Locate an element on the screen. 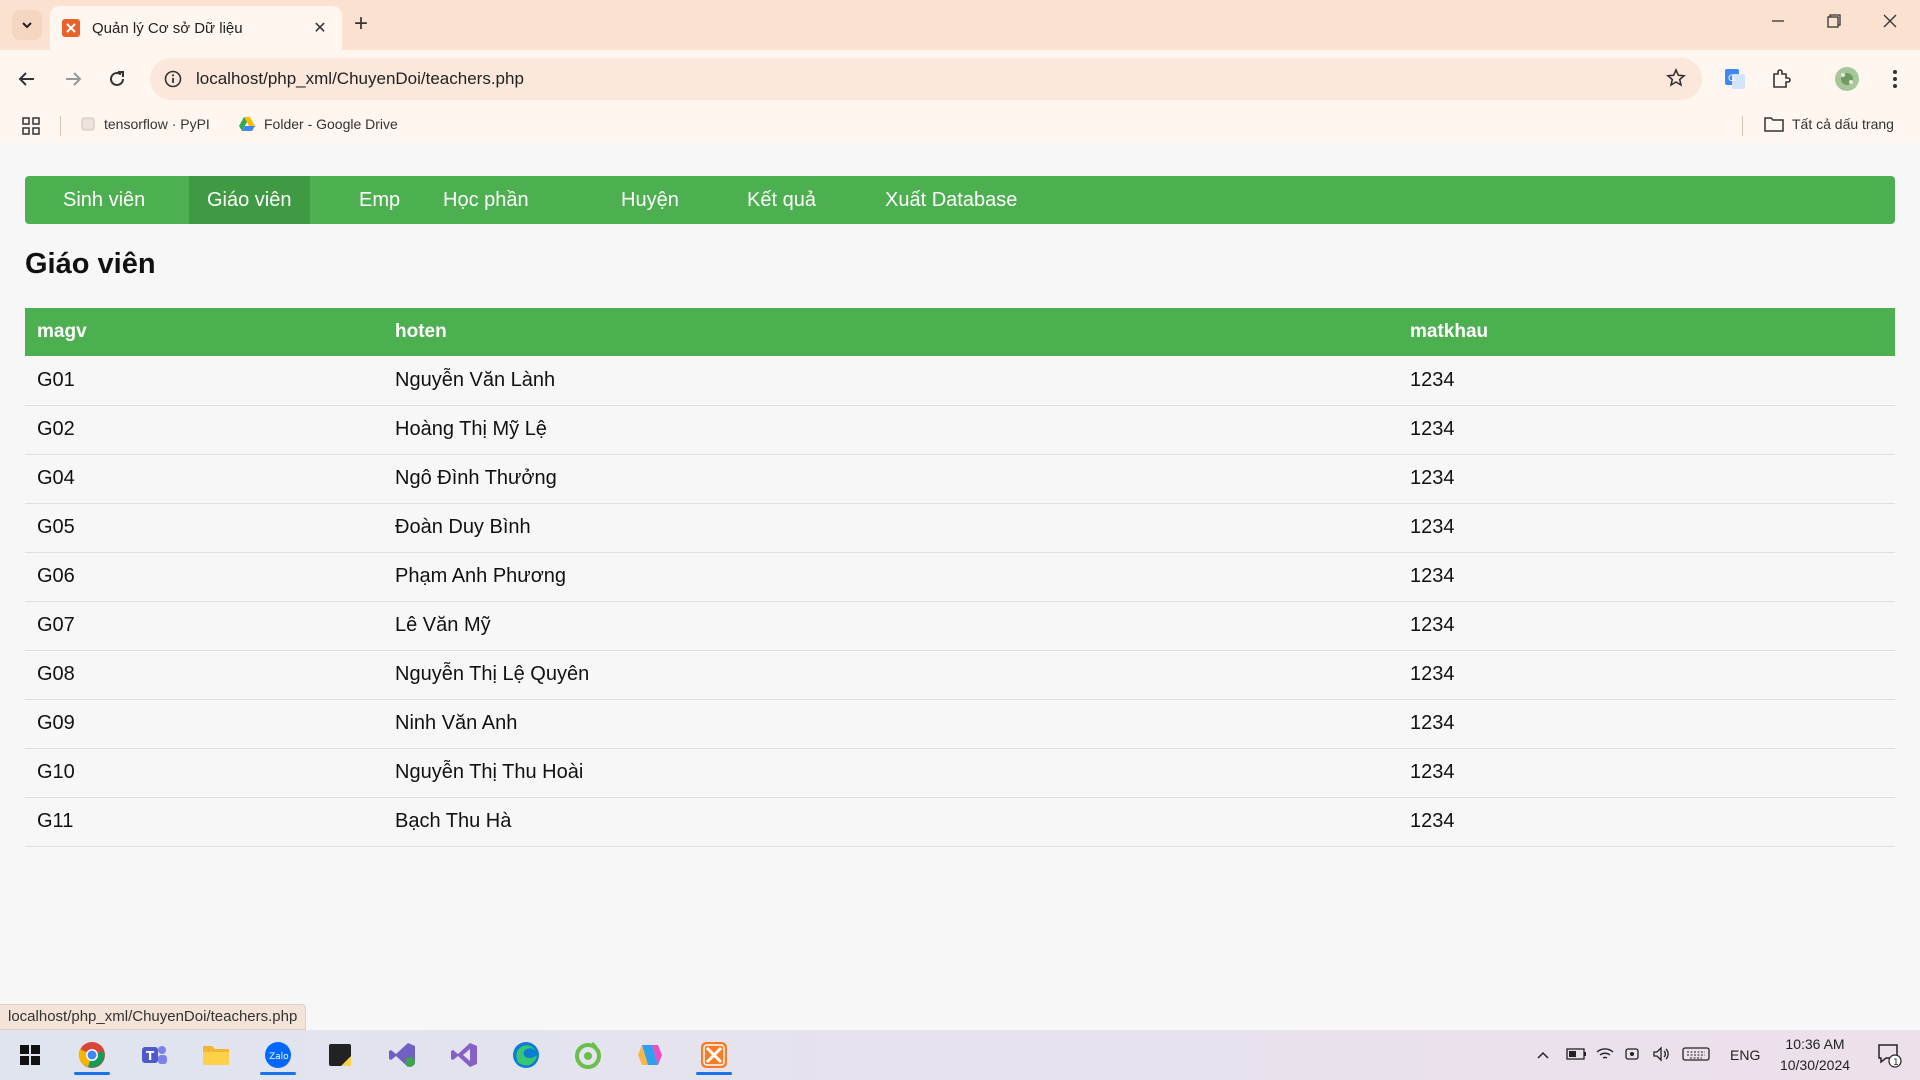 This screenshot has width=1920, height=1080. arrow-left-icon is located at coordinates (26, 79).